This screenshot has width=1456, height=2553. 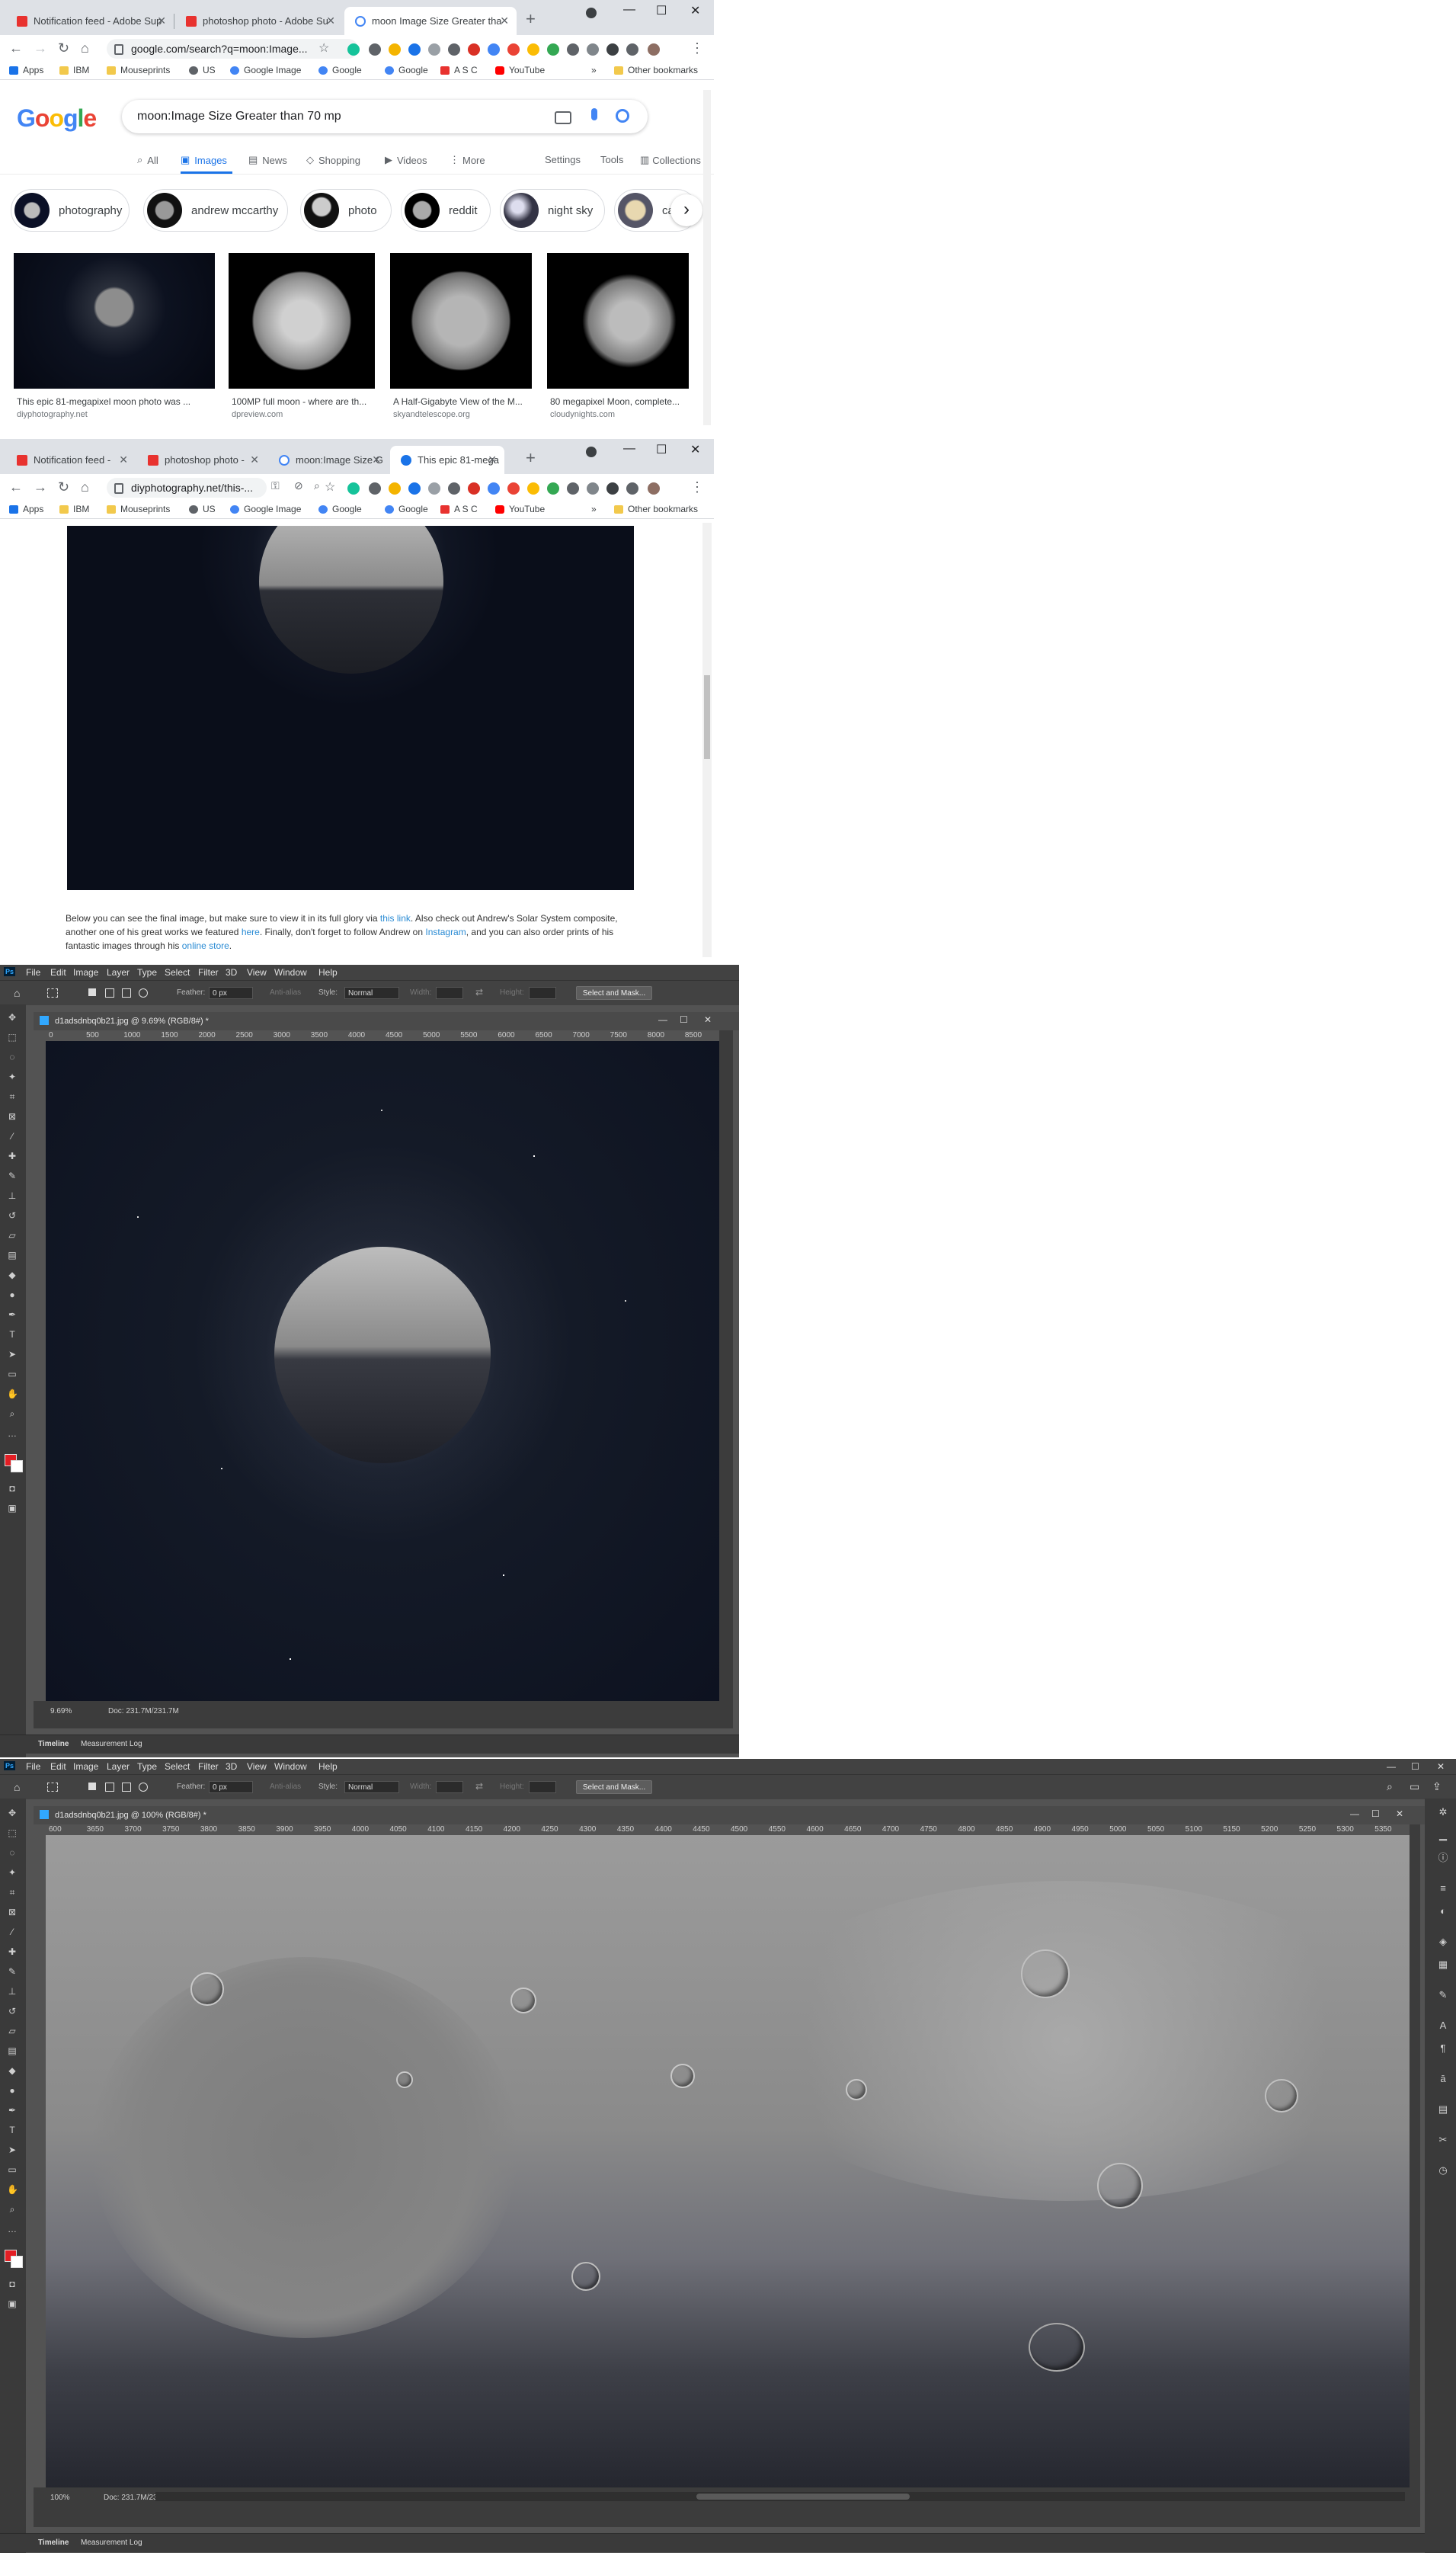 What do you see at coordinates (177, 972) in the screenshot?
I see `menu-select: Select` at bounding box center [177, 972].